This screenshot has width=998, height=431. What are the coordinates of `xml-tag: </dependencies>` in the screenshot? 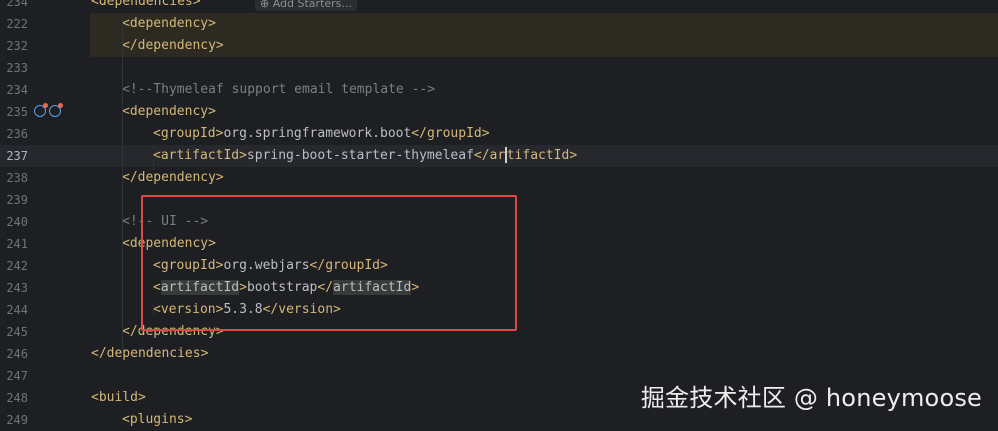 It's located at (150, 353).